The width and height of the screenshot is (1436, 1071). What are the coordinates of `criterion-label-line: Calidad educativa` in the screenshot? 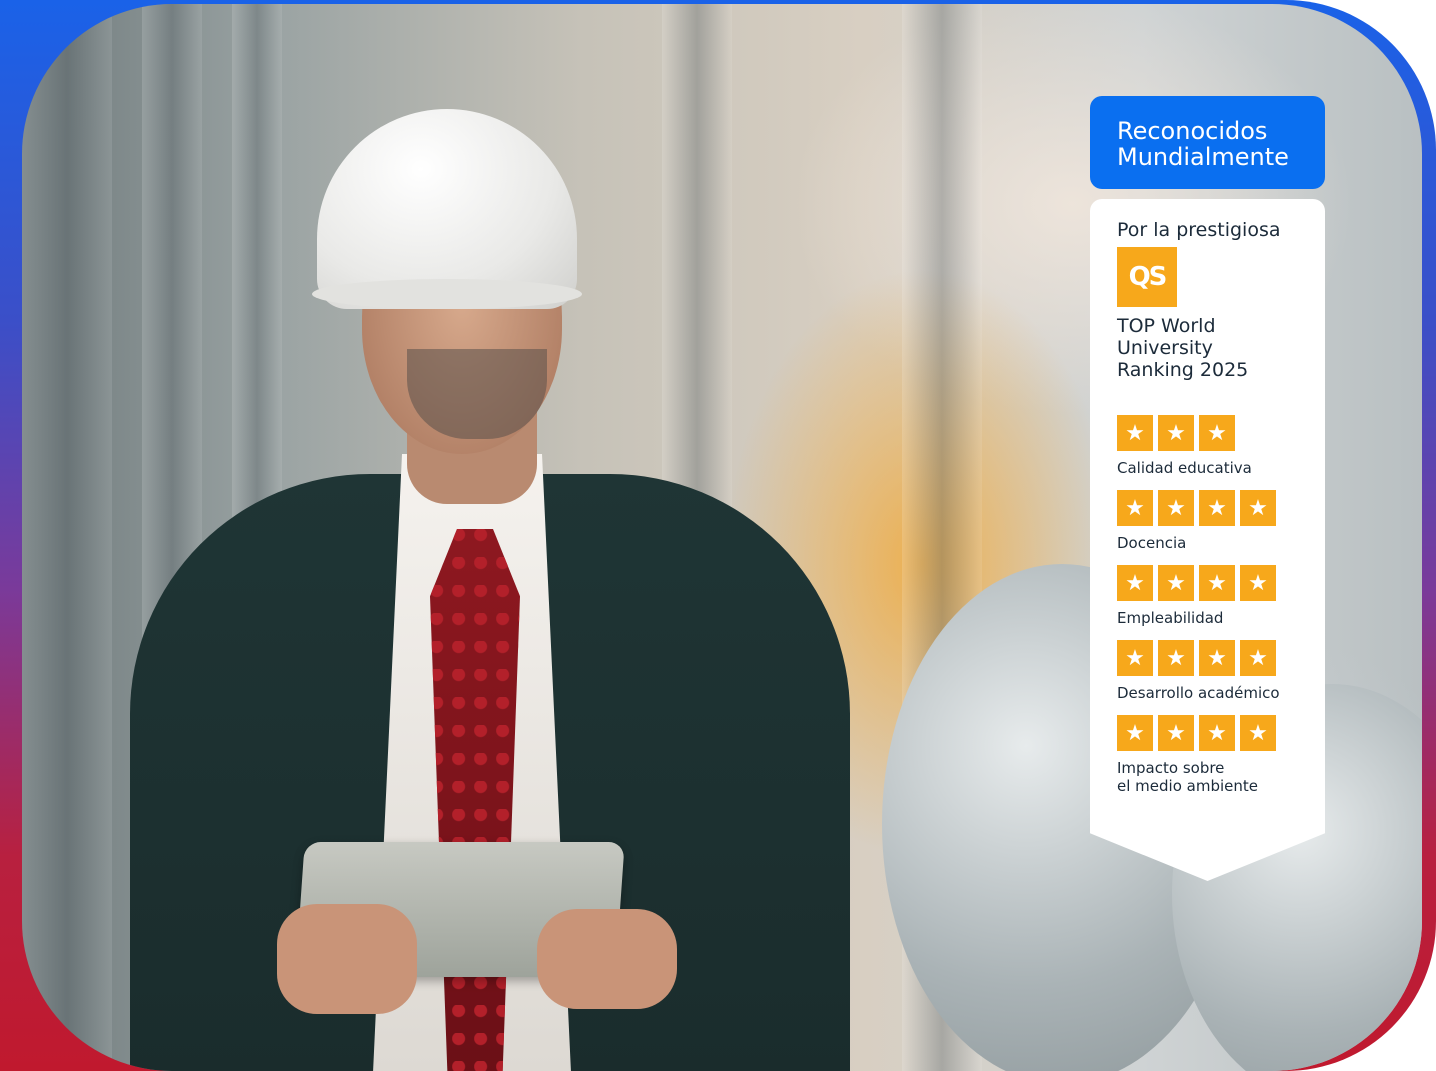 It's located at (1184, 468).